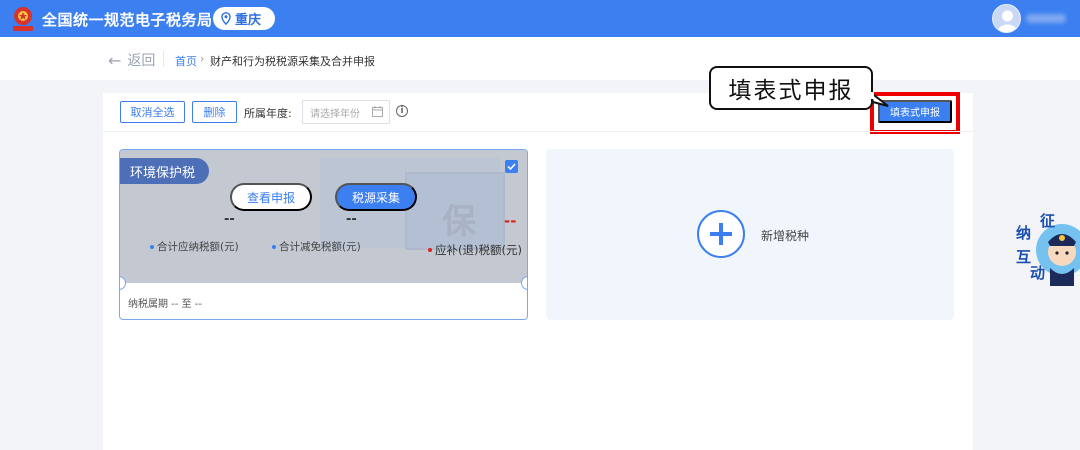 Image resolution: width=1080 pixels, height=450 pixels. Describe the element at coordinates (721, 234) in the screenshot. I see `plus-icon` at that location.